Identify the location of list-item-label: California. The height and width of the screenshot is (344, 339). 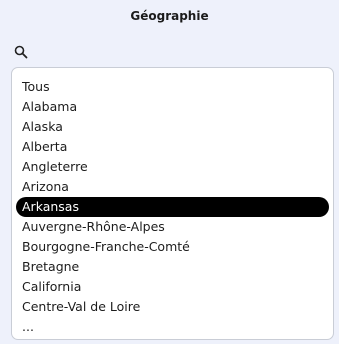
(52, 286).